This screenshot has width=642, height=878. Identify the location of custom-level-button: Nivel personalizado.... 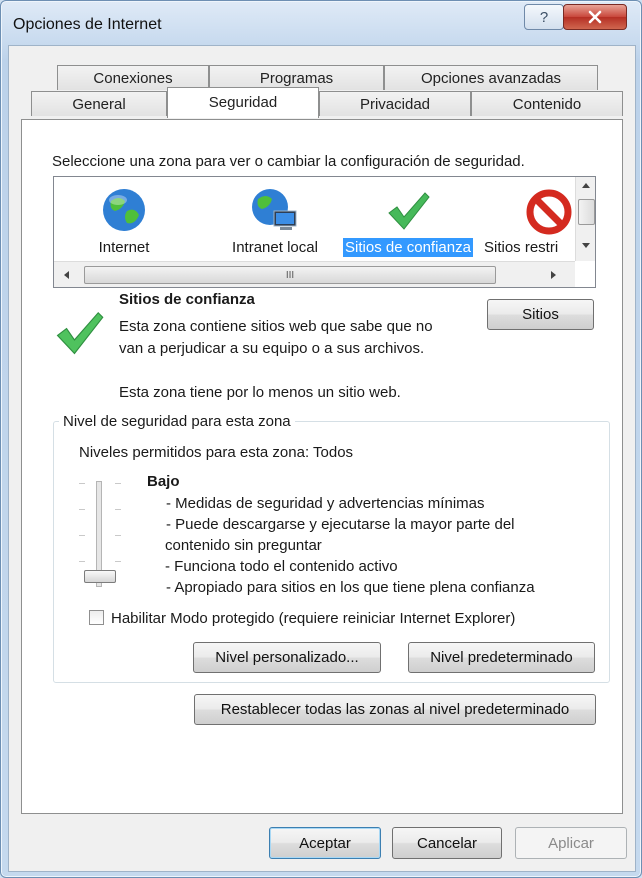
(287, 657).